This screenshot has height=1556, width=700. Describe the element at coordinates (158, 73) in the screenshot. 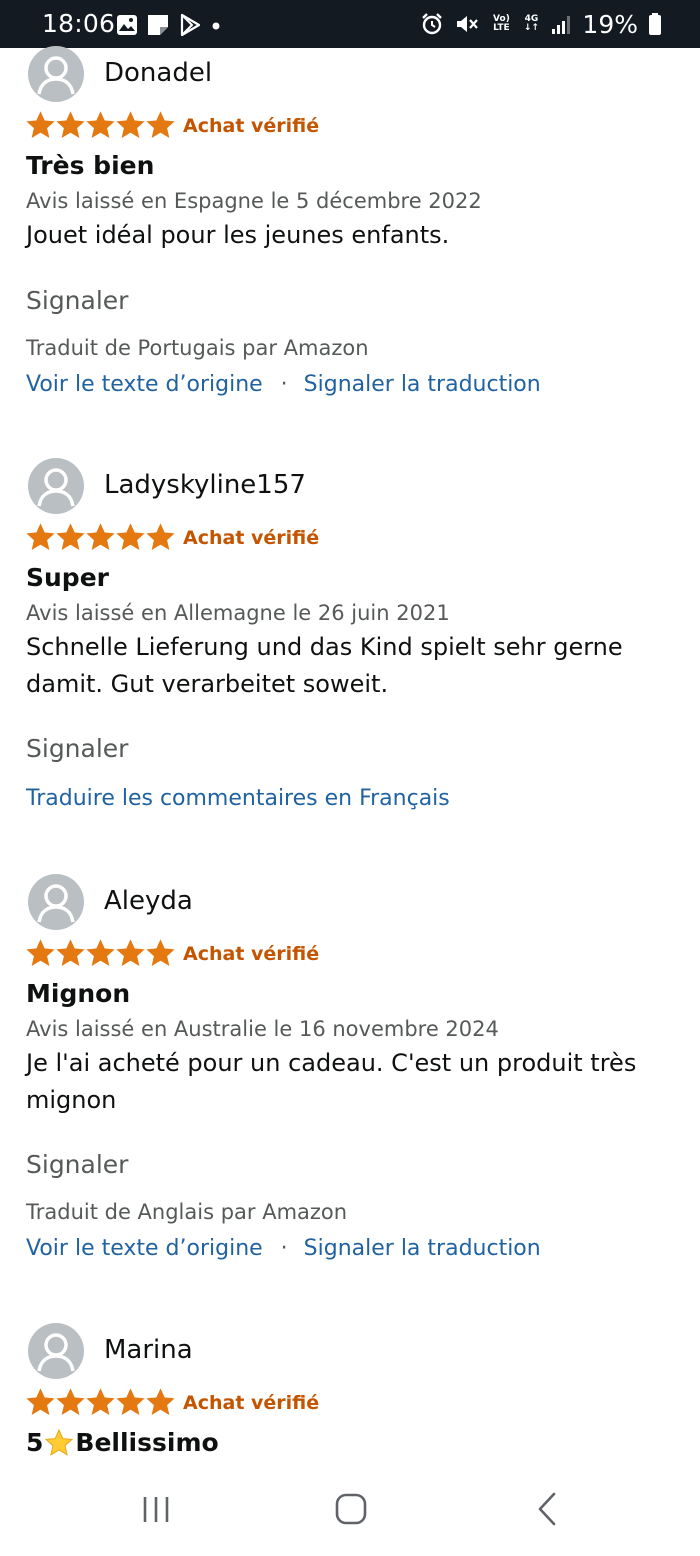

I see `reviewer-name: Donadel` at that location.